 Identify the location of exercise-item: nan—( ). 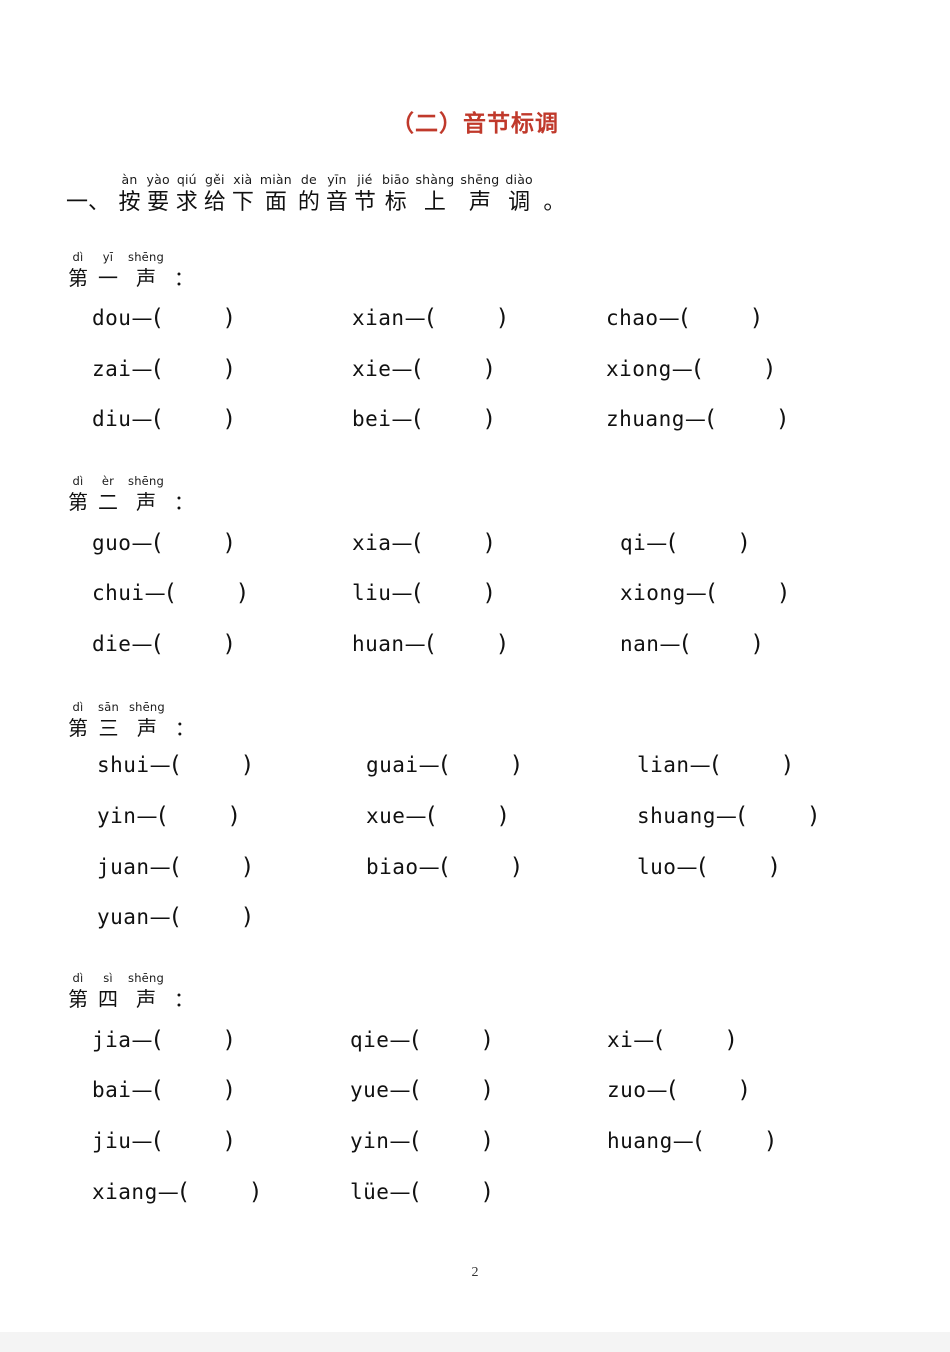
(691, 644).